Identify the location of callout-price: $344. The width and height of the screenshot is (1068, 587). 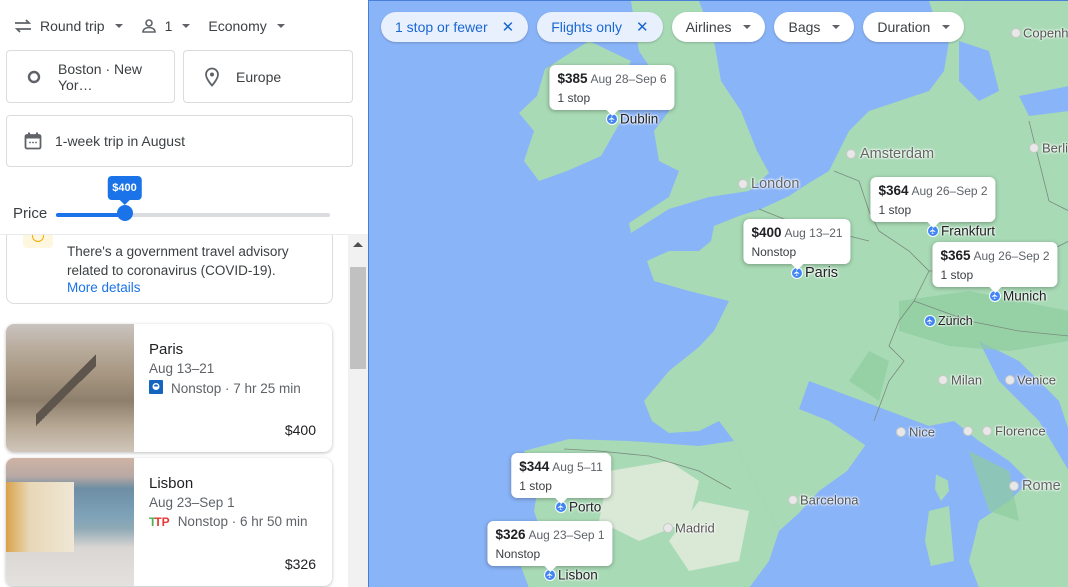
(534, 466).